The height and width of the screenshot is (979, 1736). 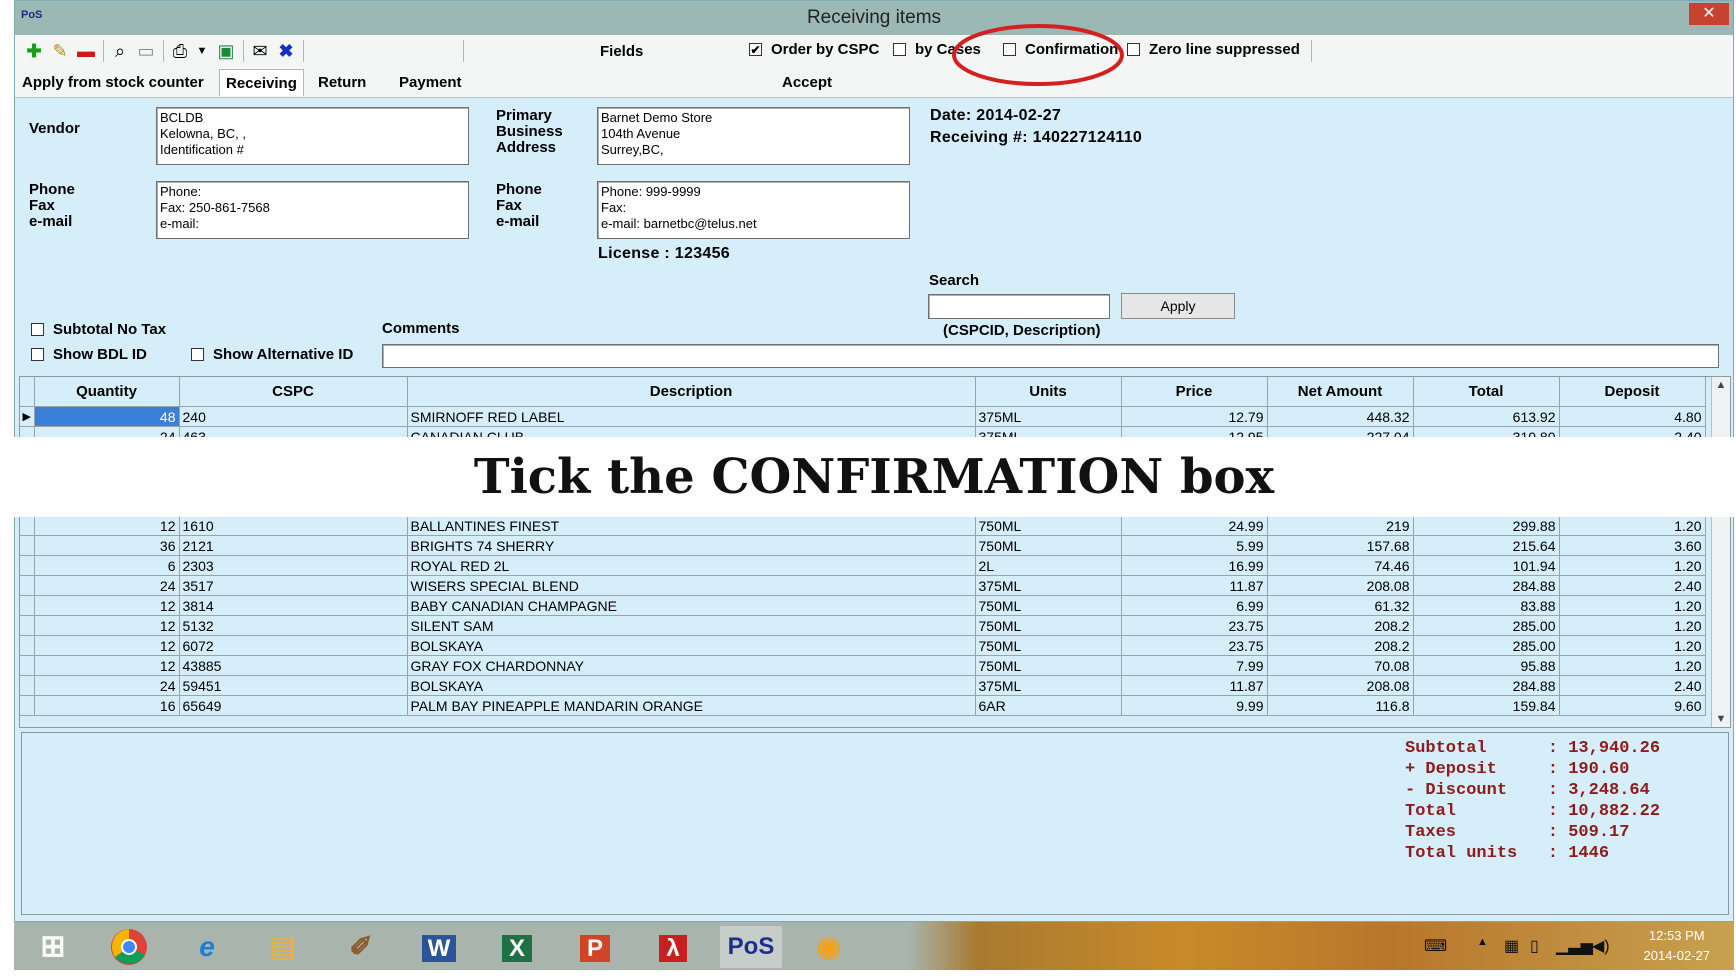 What do you see at coordinates (1486, 605) in the screenshot?
I see `total-cell: 83.88` at bounding box center [1486, 605].